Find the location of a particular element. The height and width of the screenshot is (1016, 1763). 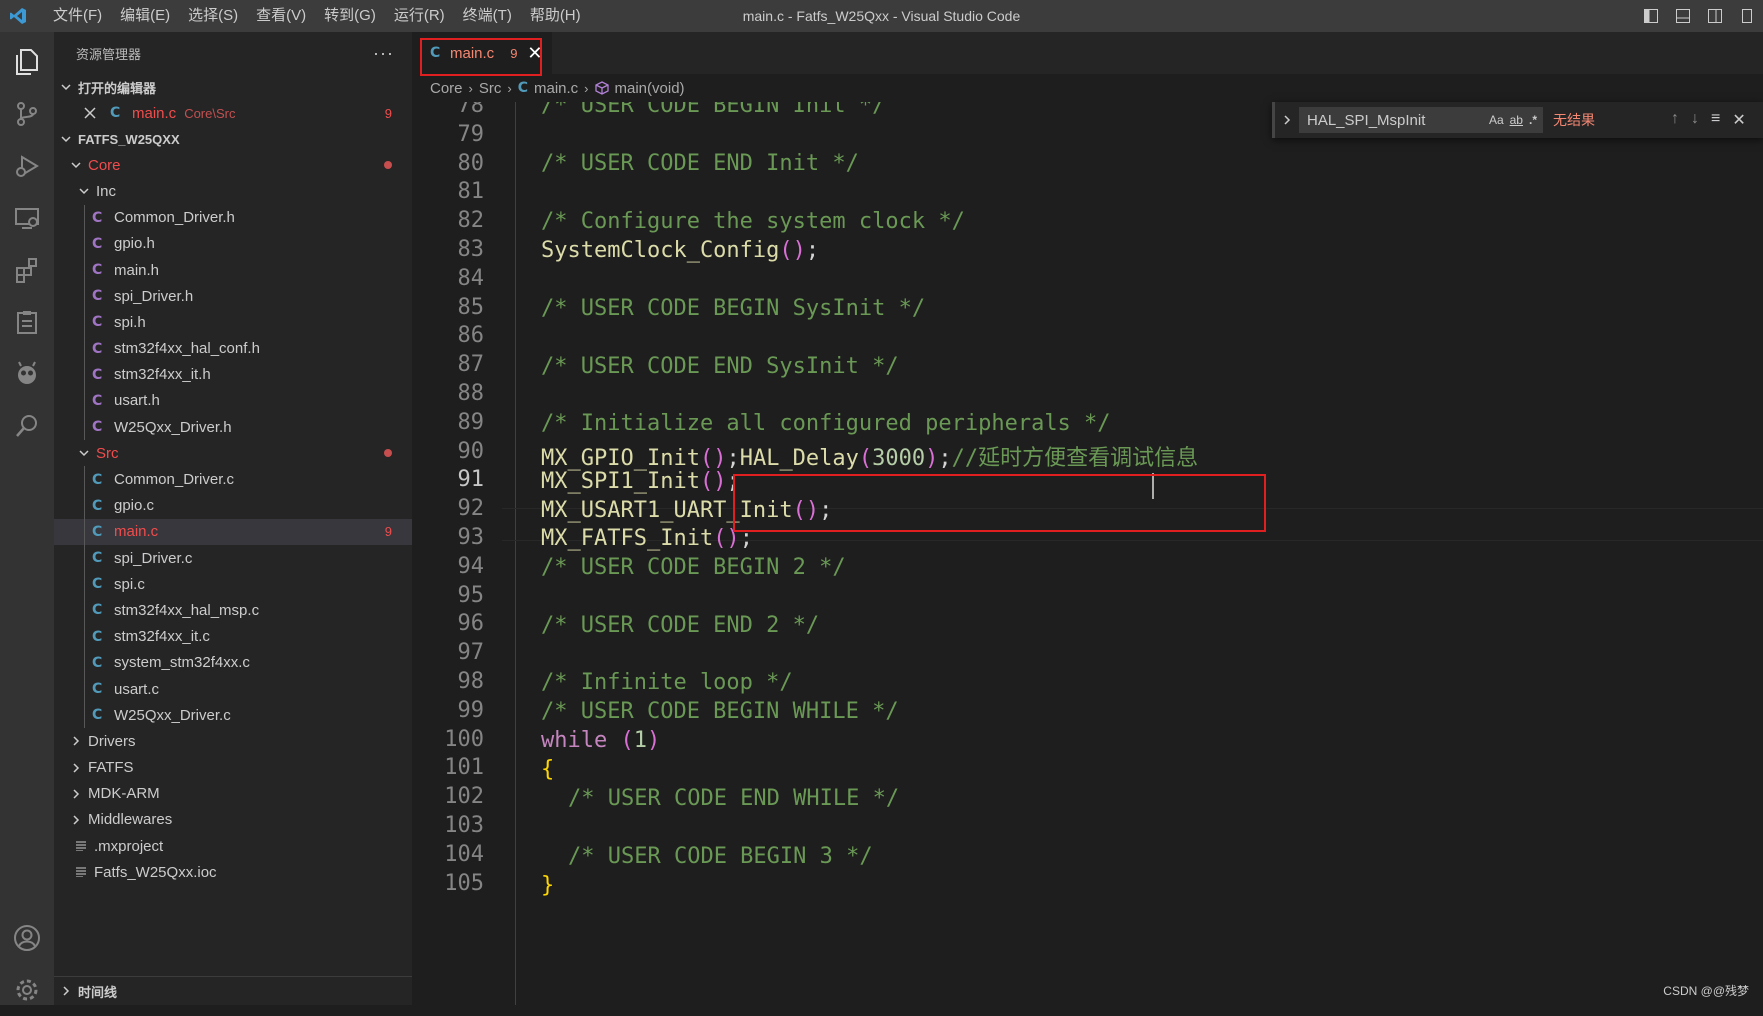

folder-label: MDK-ARM is located at coordinates (124, 794).